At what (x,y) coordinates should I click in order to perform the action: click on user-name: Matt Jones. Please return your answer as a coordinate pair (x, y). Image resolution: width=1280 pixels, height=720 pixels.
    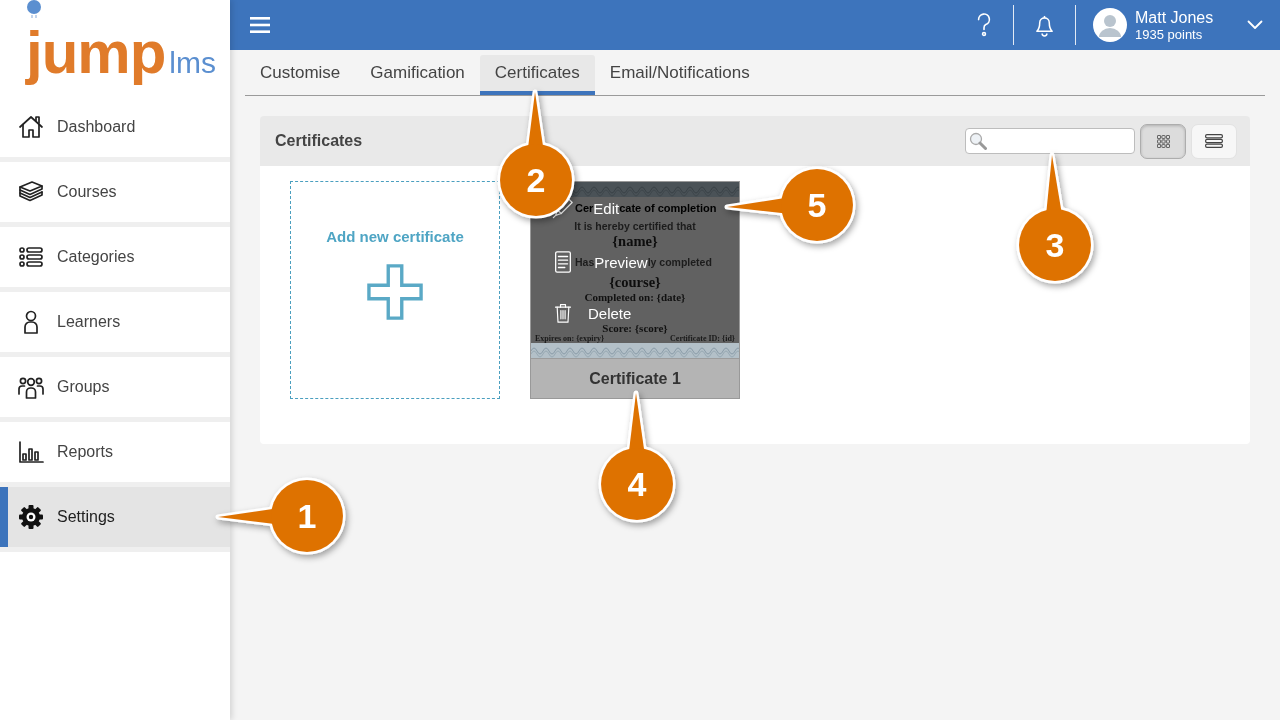
    Looking at the image, I should click on (1174, 17).